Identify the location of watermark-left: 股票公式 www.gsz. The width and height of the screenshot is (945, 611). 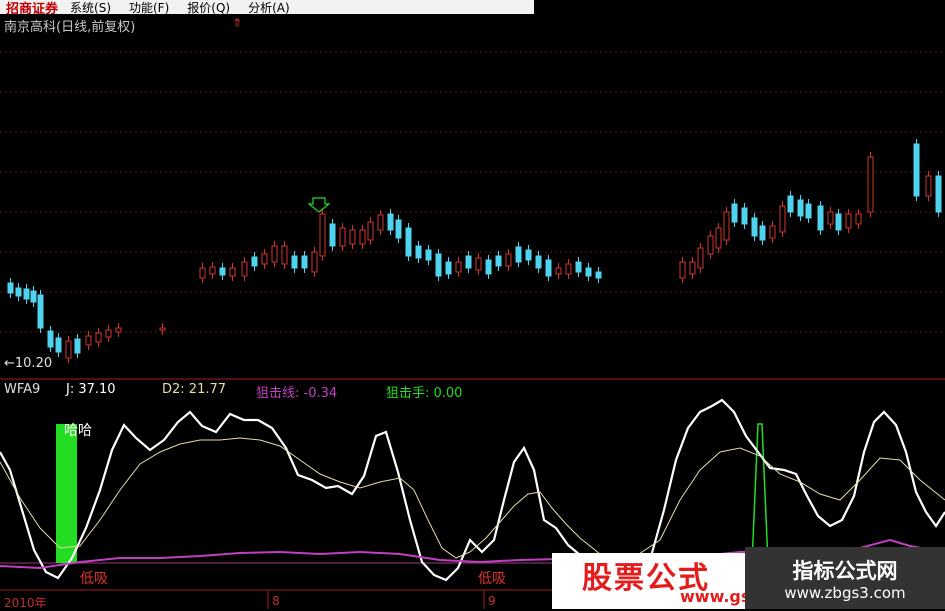
(650, 581).